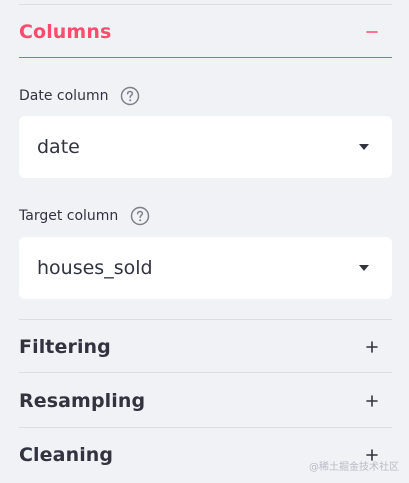  Describe the element at coordinates (69, 216) in the screenshot. I see `target-column-label: Target column` at that location.